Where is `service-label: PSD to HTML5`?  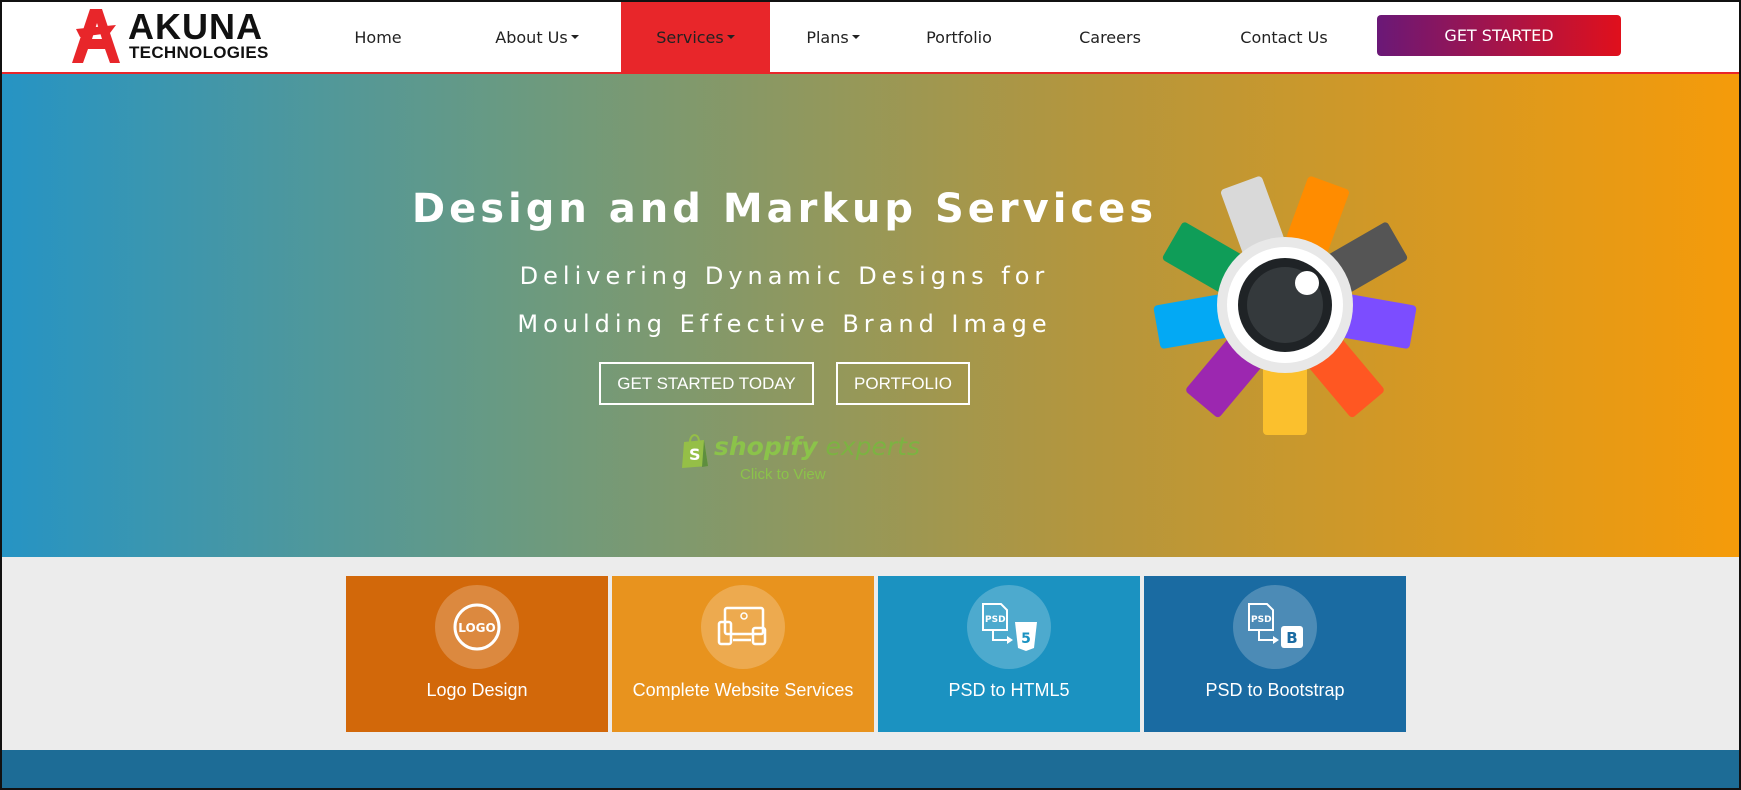
service-label: PSD to HTML5 is located at coordinates (1009, 690).